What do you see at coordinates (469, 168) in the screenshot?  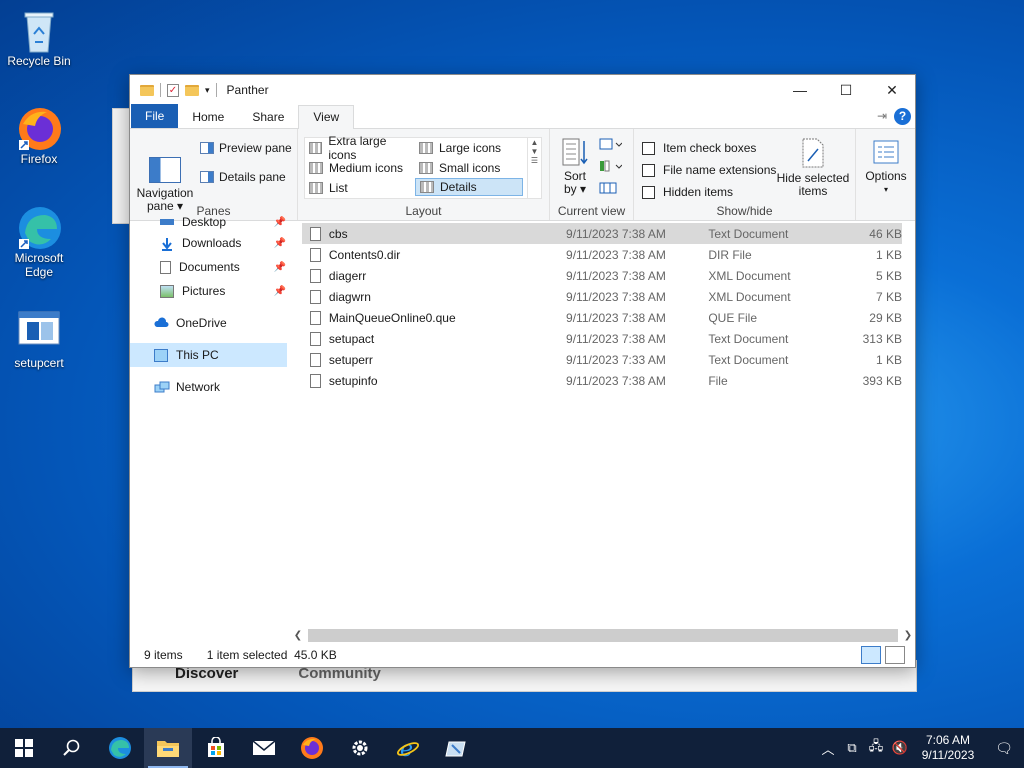 I see `layout-small-icons: Small icons` at bounding box center [469, 168].